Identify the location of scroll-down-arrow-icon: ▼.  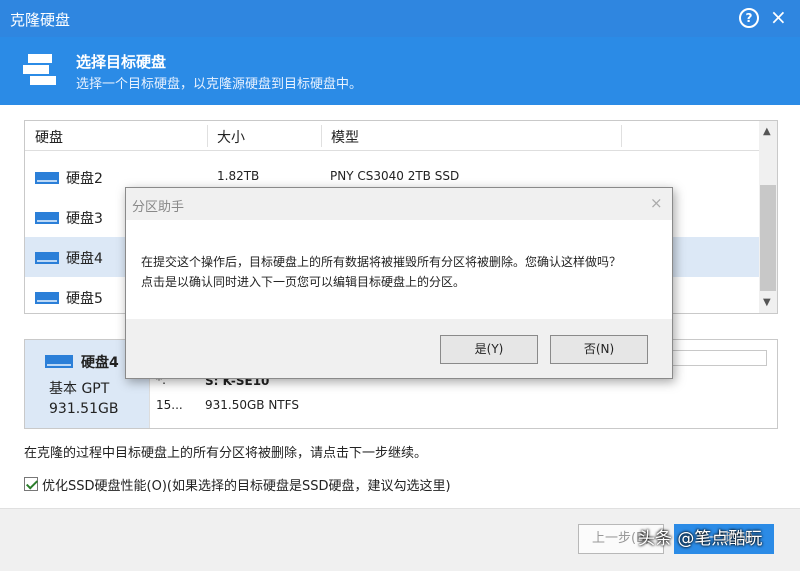
(767, 302).